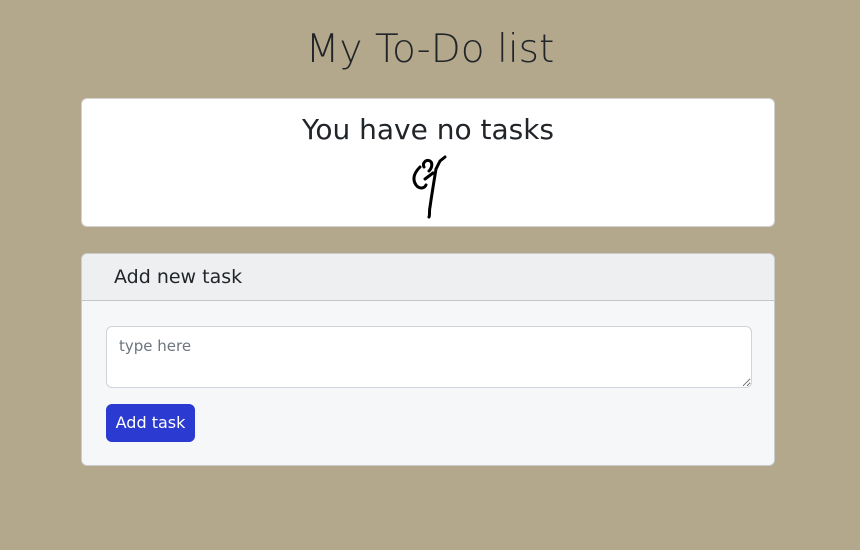  I want to click on empty-state-message: You have no tasks, so click(428, 129).